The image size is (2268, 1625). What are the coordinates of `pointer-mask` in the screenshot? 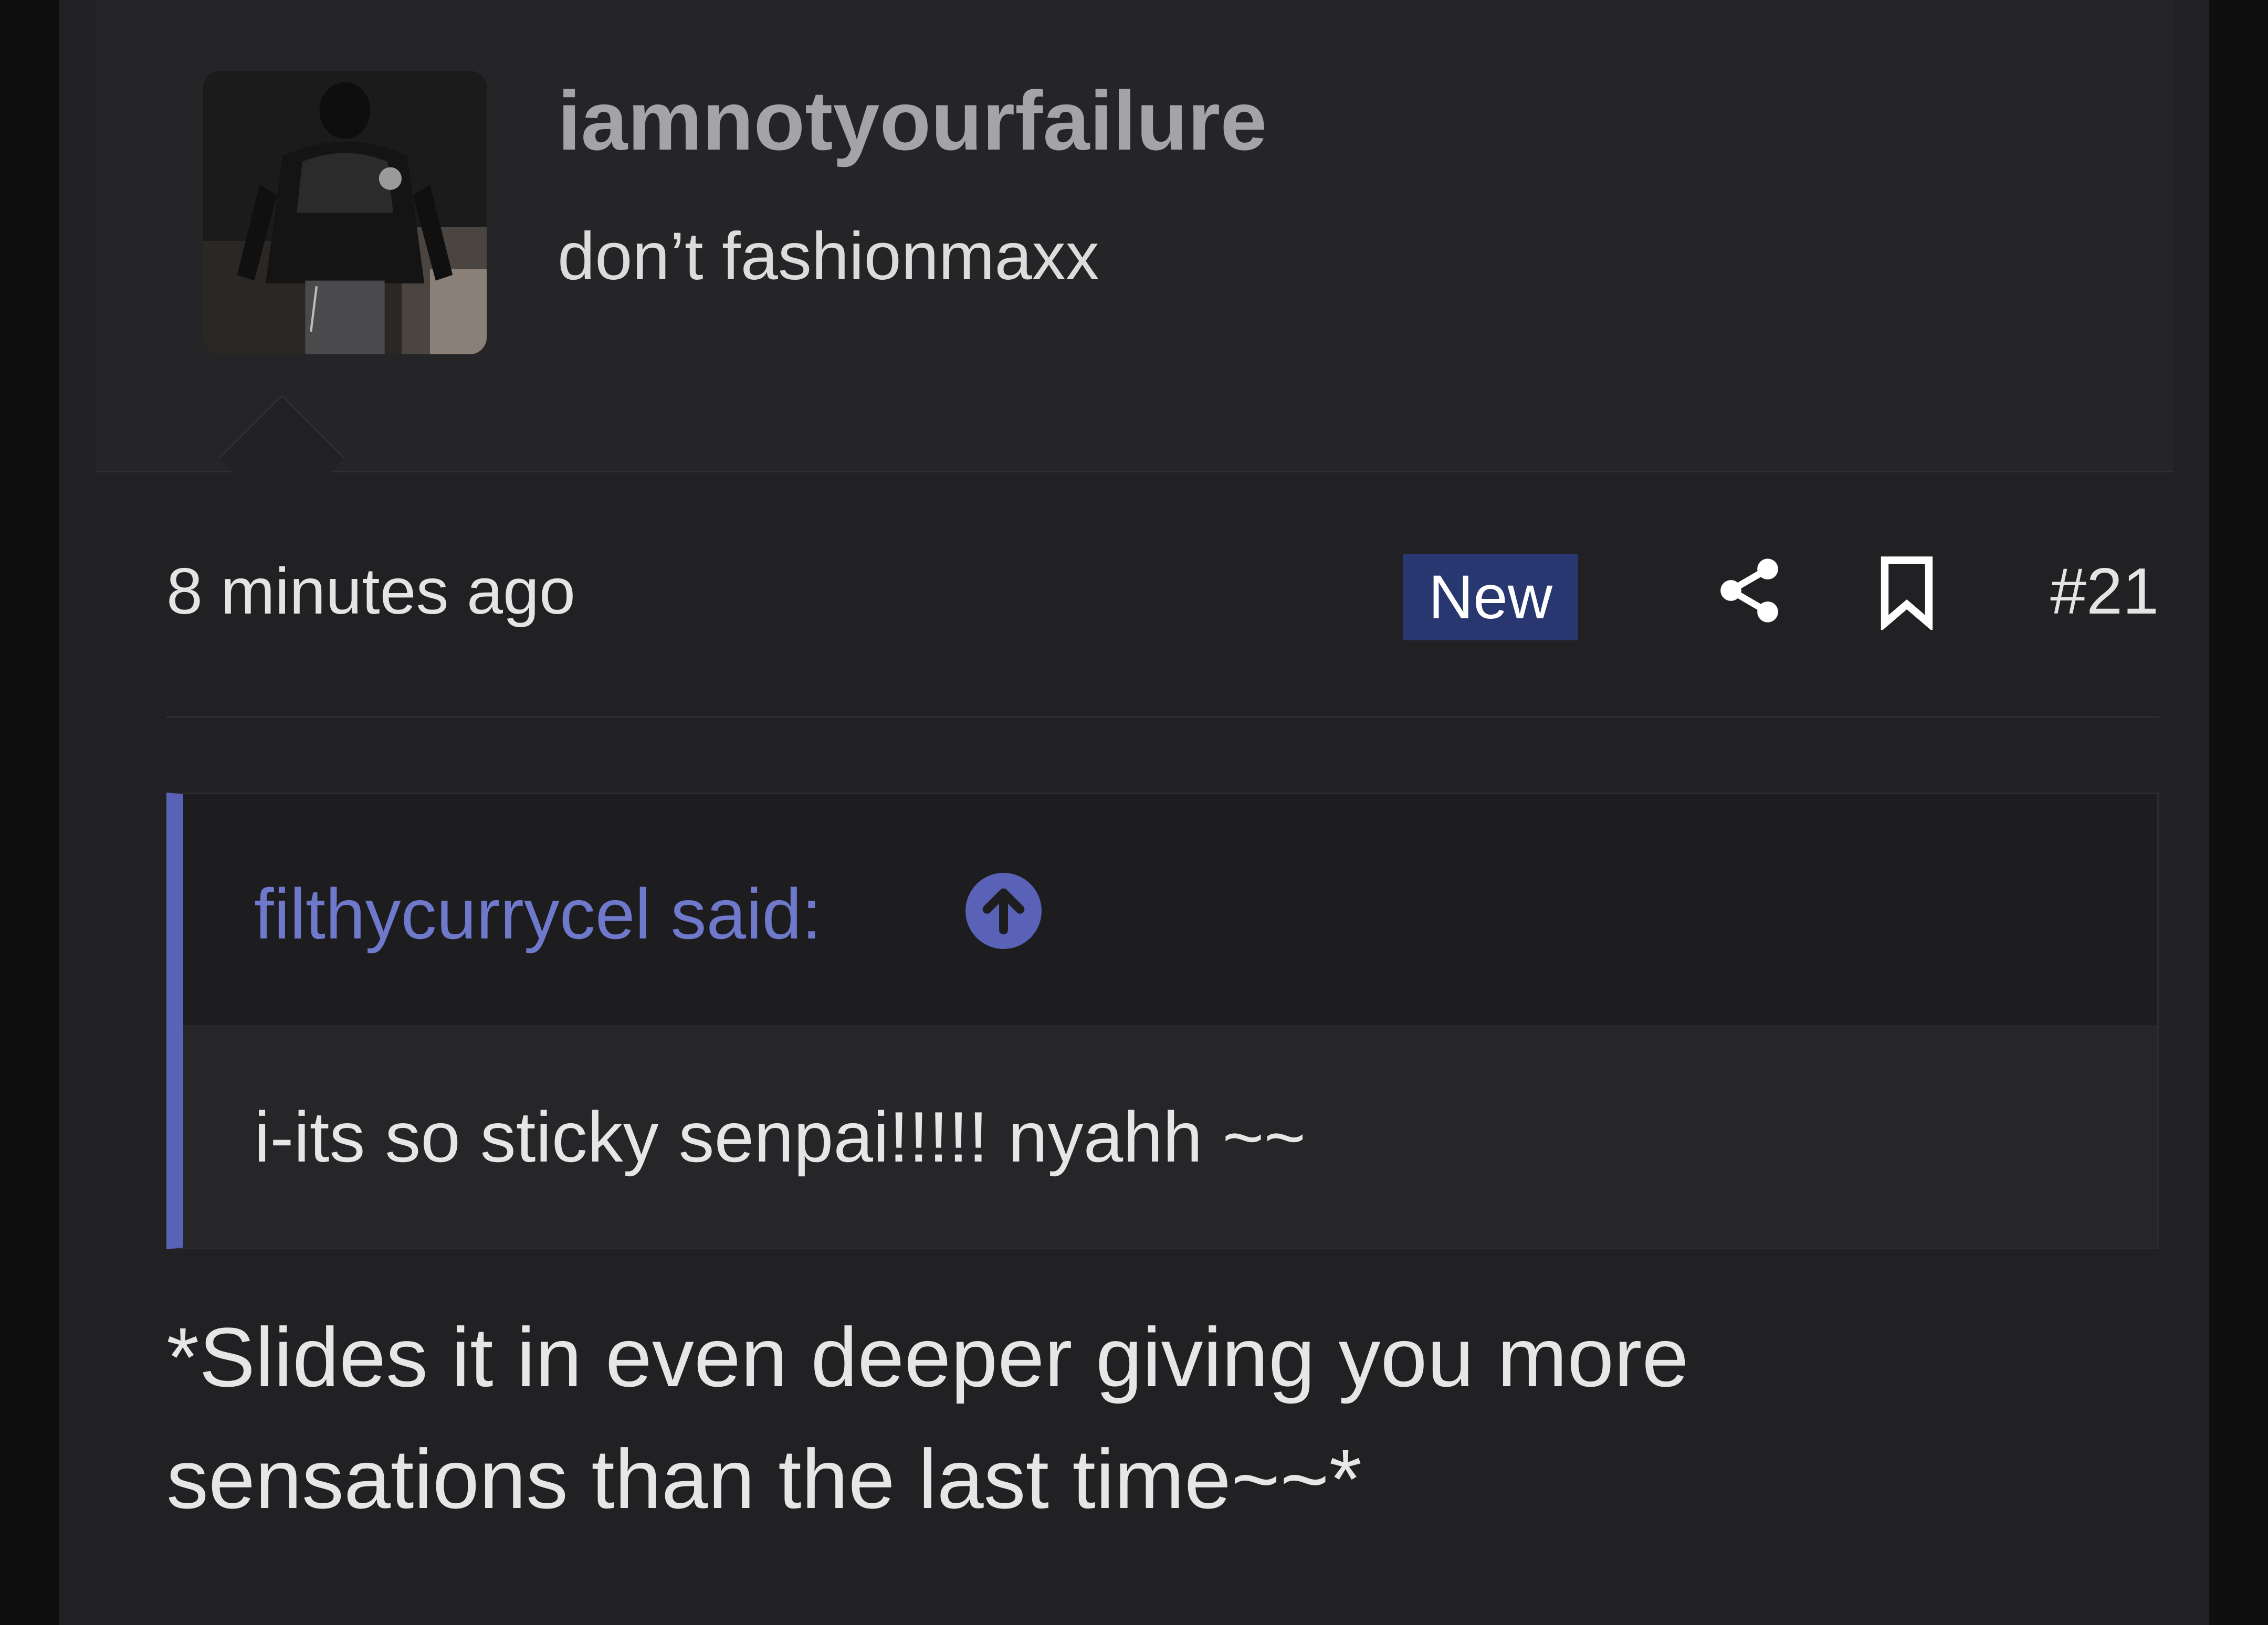 It's located at (284, 508).